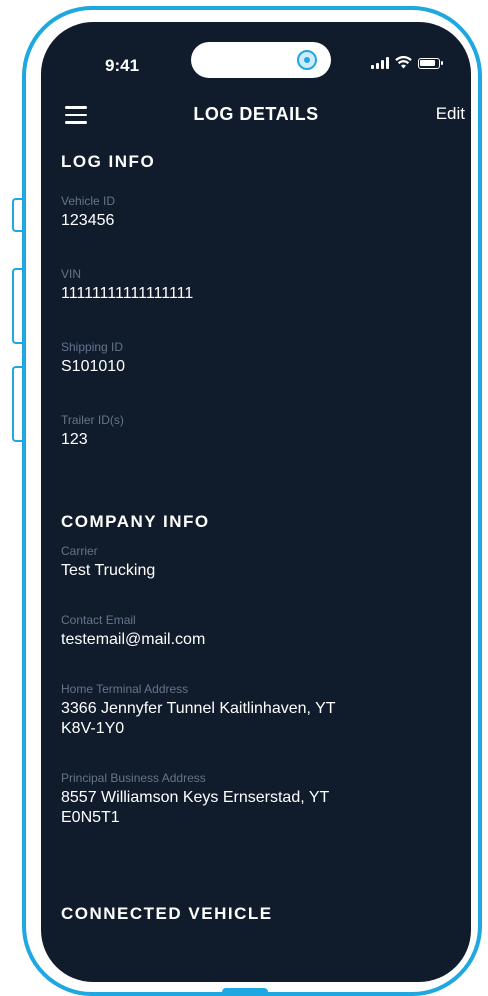 This screenshot has height=996, width=488. Describe the element at coordinates (198, 708) in the screenshot. I see `field-value: 3366 Jennyfer Tunnel Kaitlinhaven, YT` at that location.